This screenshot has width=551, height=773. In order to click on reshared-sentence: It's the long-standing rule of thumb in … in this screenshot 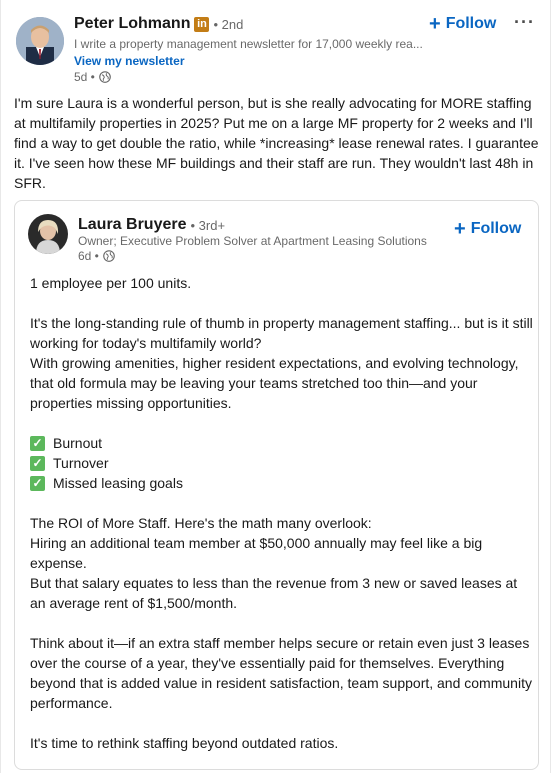, I will do `click(281, 333)`.